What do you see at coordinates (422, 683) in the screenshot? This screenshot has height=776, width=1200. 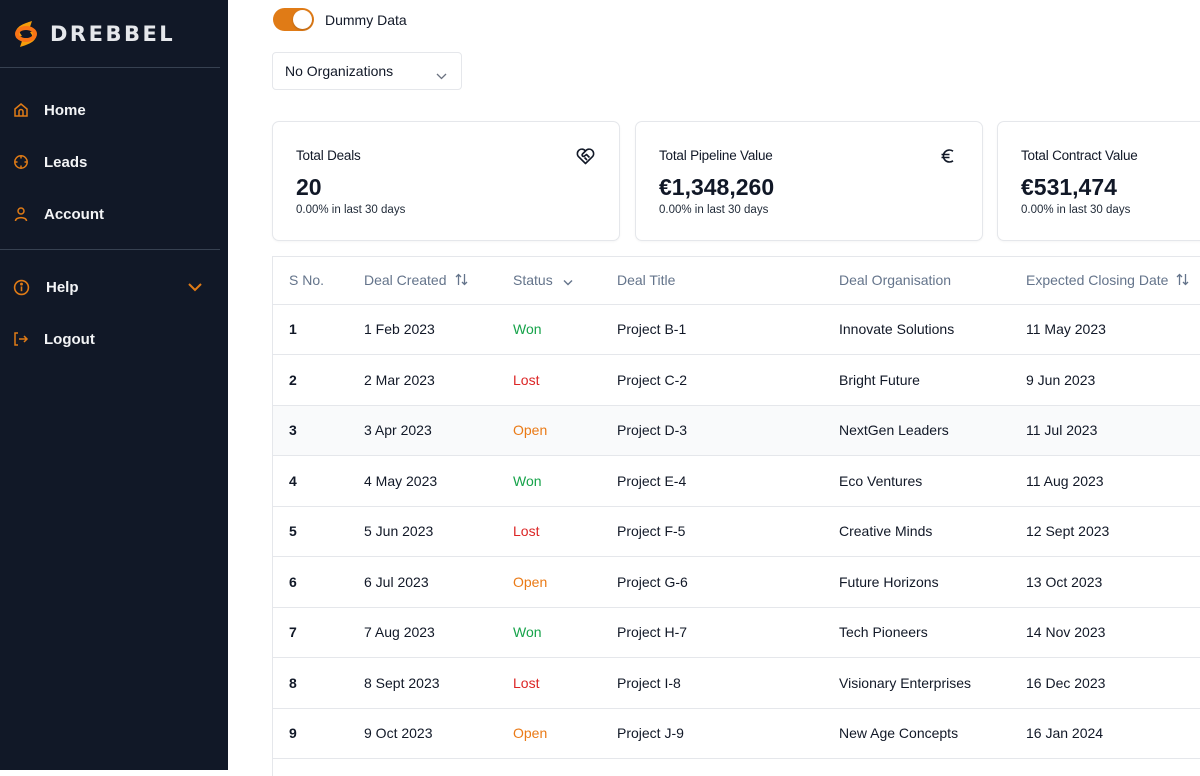 I see `cell-deal-created: 8 Sept 2023` at bounding box center [422, 683].